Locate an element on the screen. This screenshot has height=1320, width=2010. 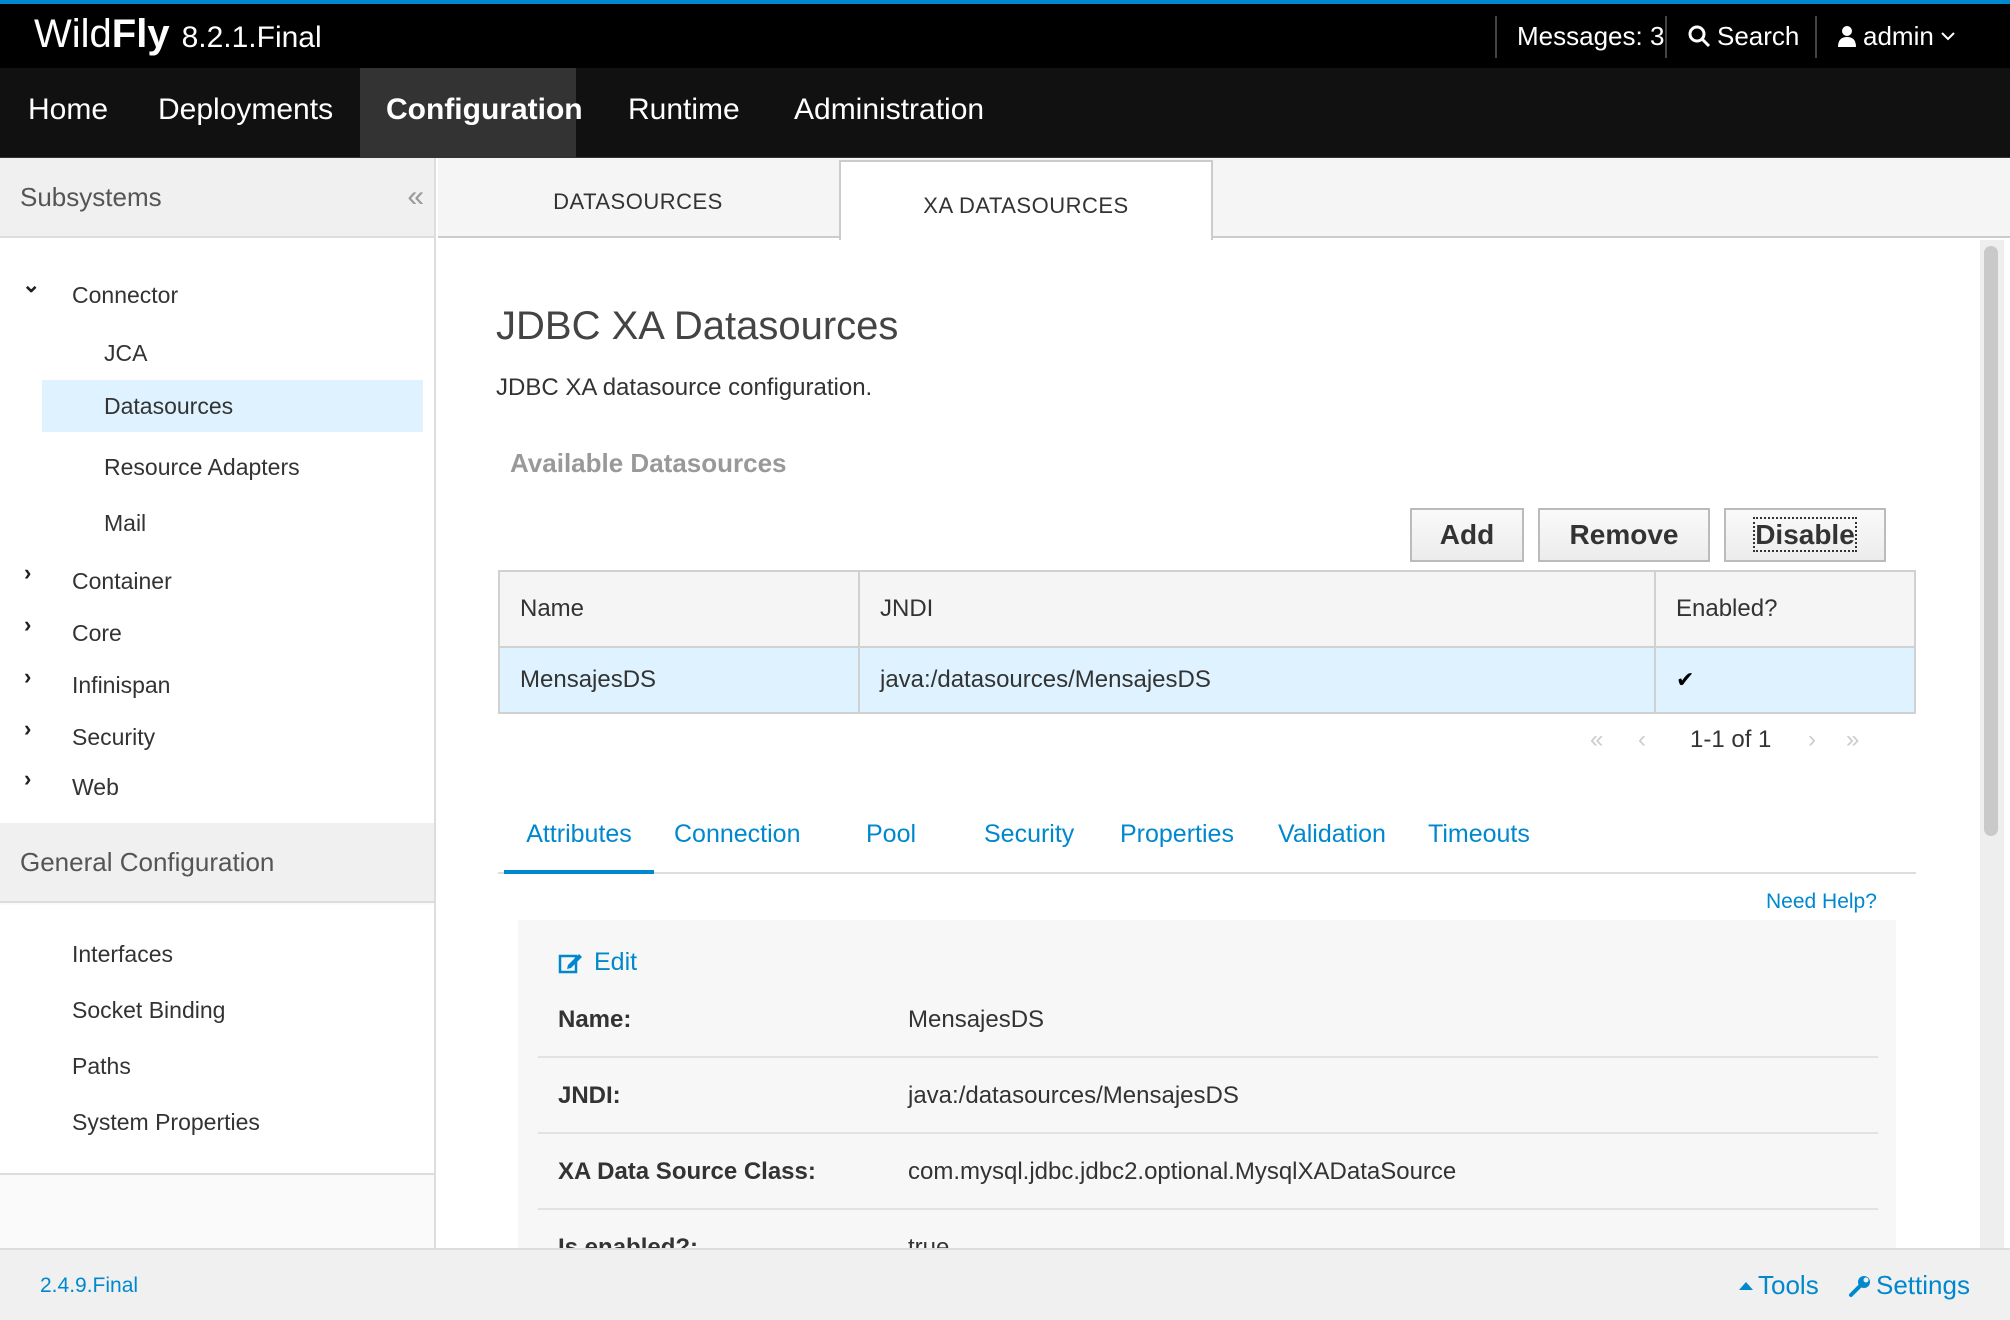
remove-button: Remove is located at coordinates (1624, 535).